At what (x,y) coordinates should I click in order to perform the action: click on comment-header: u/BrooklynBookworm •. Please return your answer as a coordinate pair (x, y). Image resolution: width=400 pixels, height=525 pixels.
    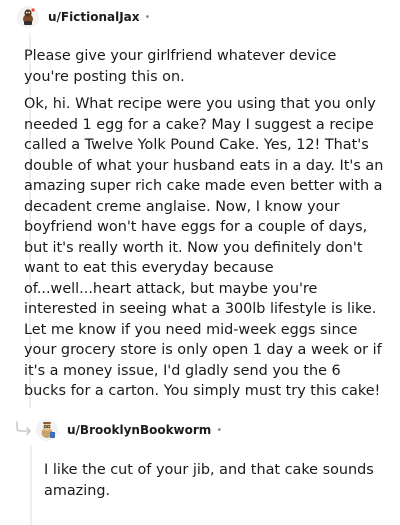
    Looking at the image, I should click on (129, 430).